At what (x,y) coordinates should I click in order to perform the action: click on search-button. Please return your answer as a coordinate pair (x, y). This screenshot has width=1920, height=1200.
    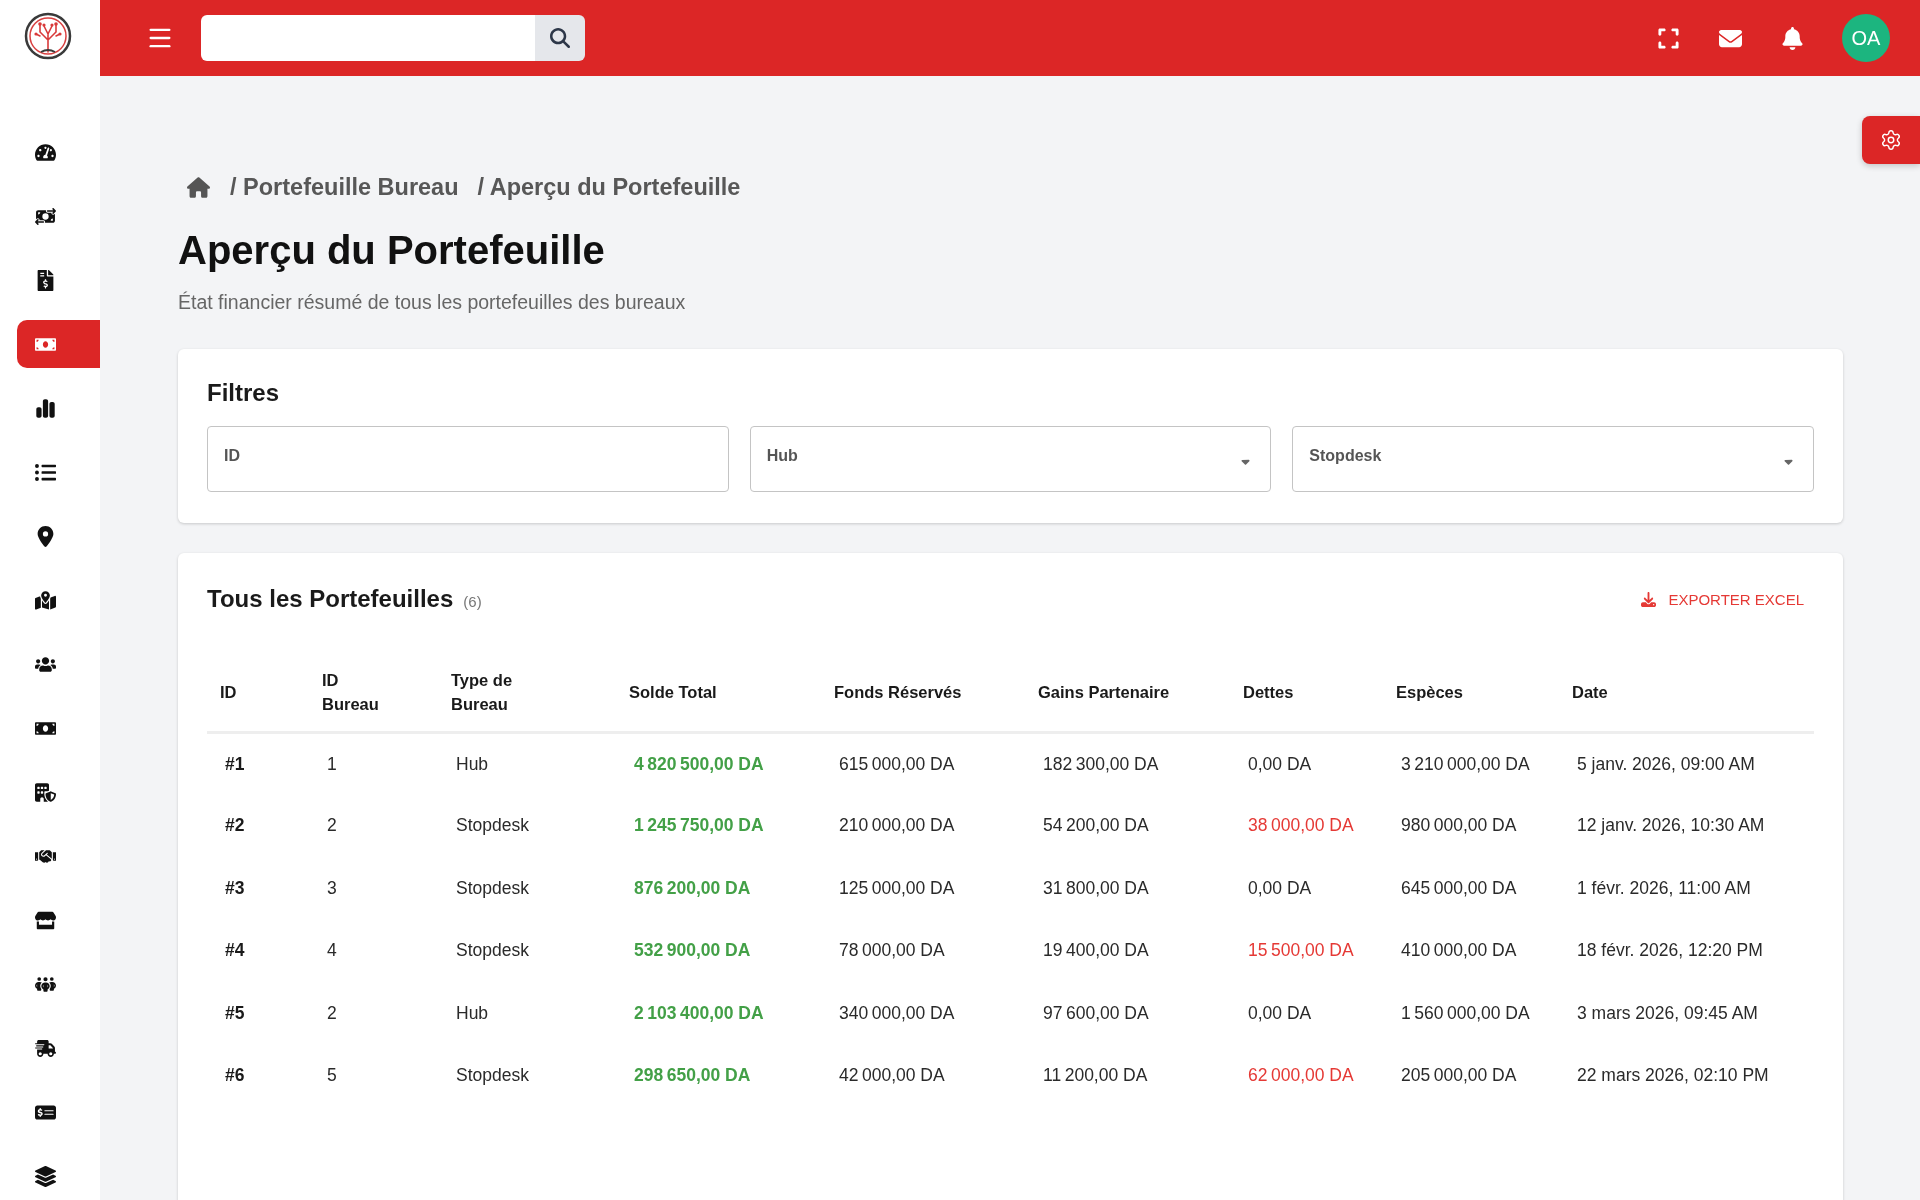
    Looking at the image, I should click on (560, 38).